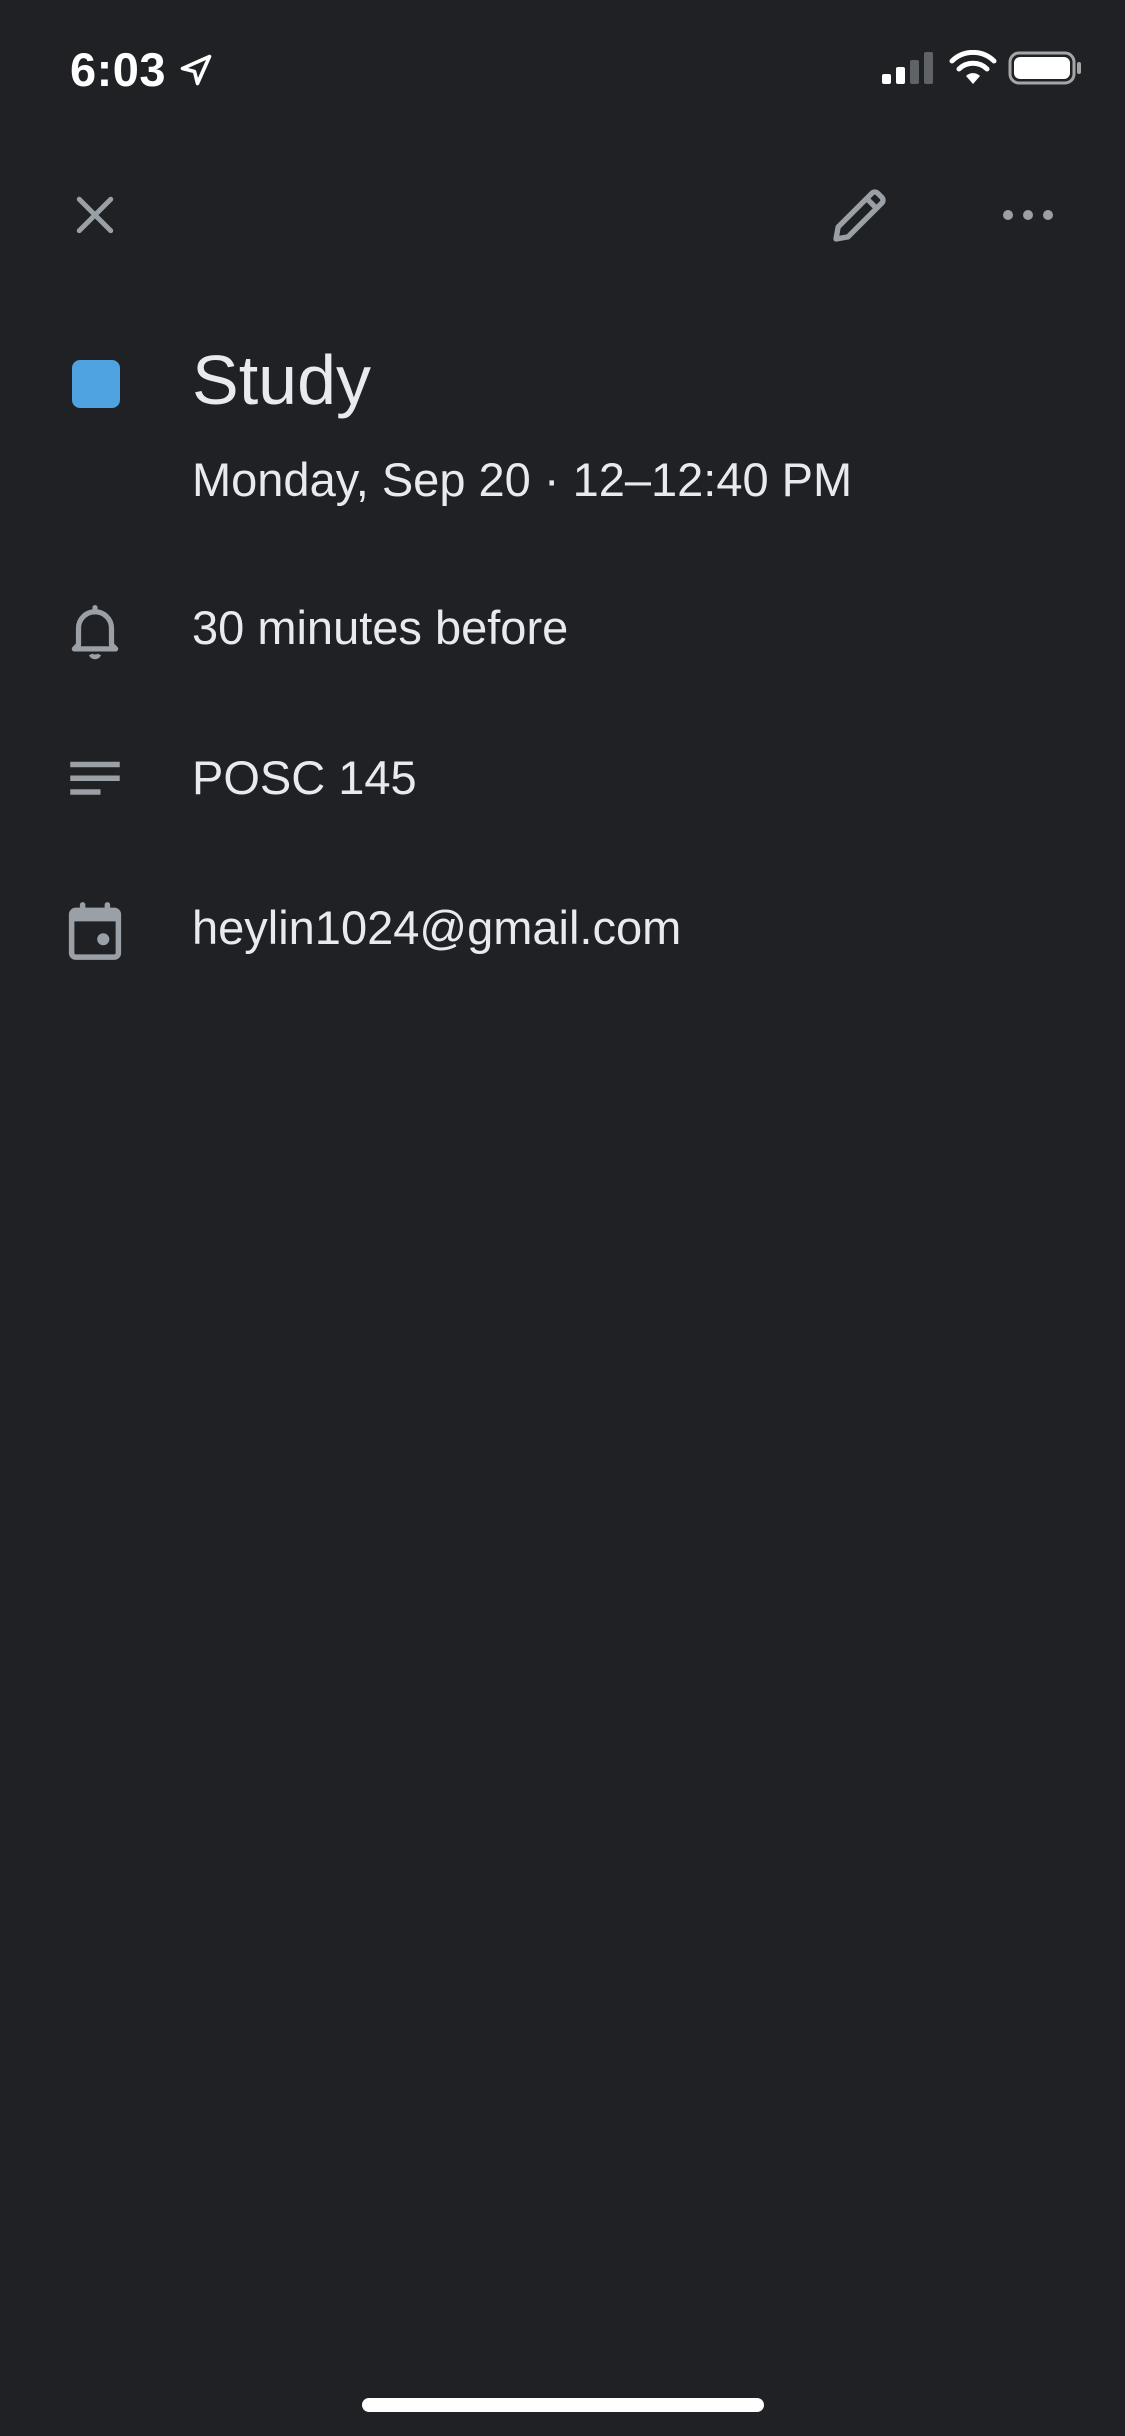 This screenshot has height=2436, width=1125. I want to click on reminder-row: 30 minutes before, so click(562, 625).